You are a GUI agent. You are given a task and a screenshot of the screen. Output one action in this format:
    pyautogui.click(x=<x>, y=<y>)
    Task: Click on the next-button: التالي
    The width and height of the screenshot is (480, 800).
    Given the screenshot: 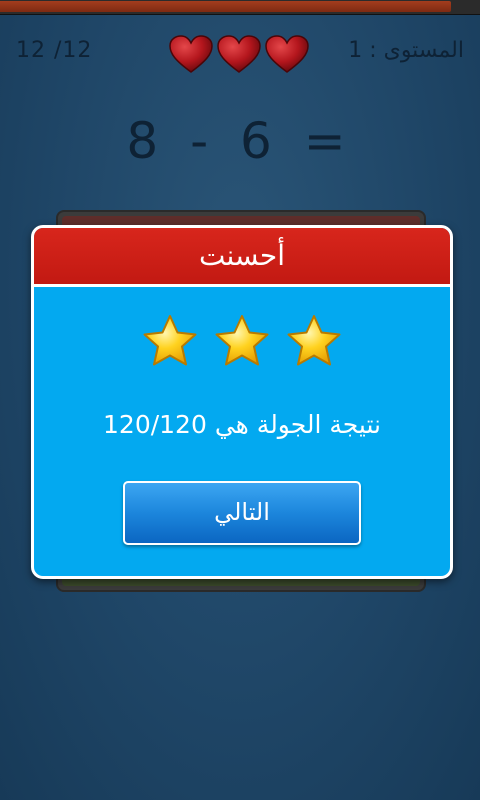 What is the action you would take?
    pyautogui.click(x=242, y=513)
    